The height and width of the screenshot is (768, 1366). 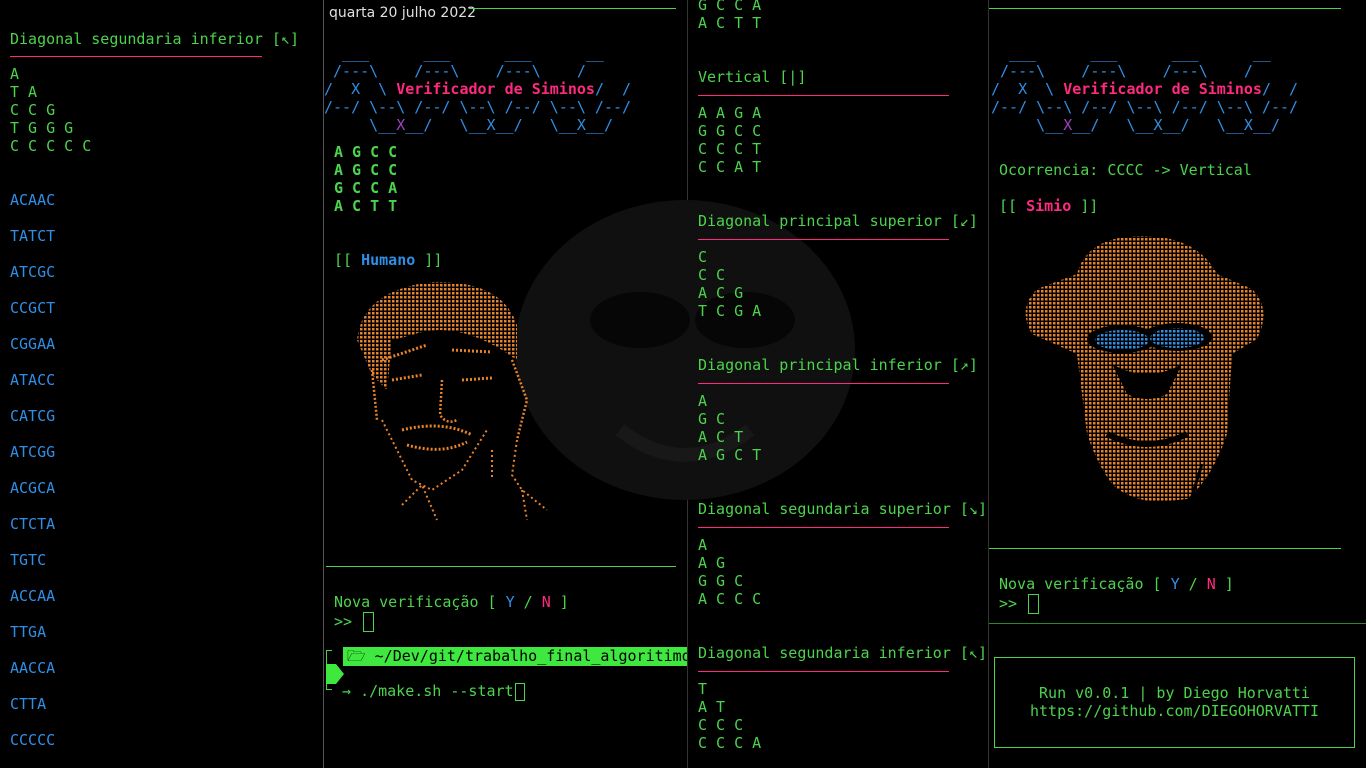 What do you see at coordinates (33, 236) in the screenshot?
I see `sequence-item: TATCT` at bounding box center [33, 236].